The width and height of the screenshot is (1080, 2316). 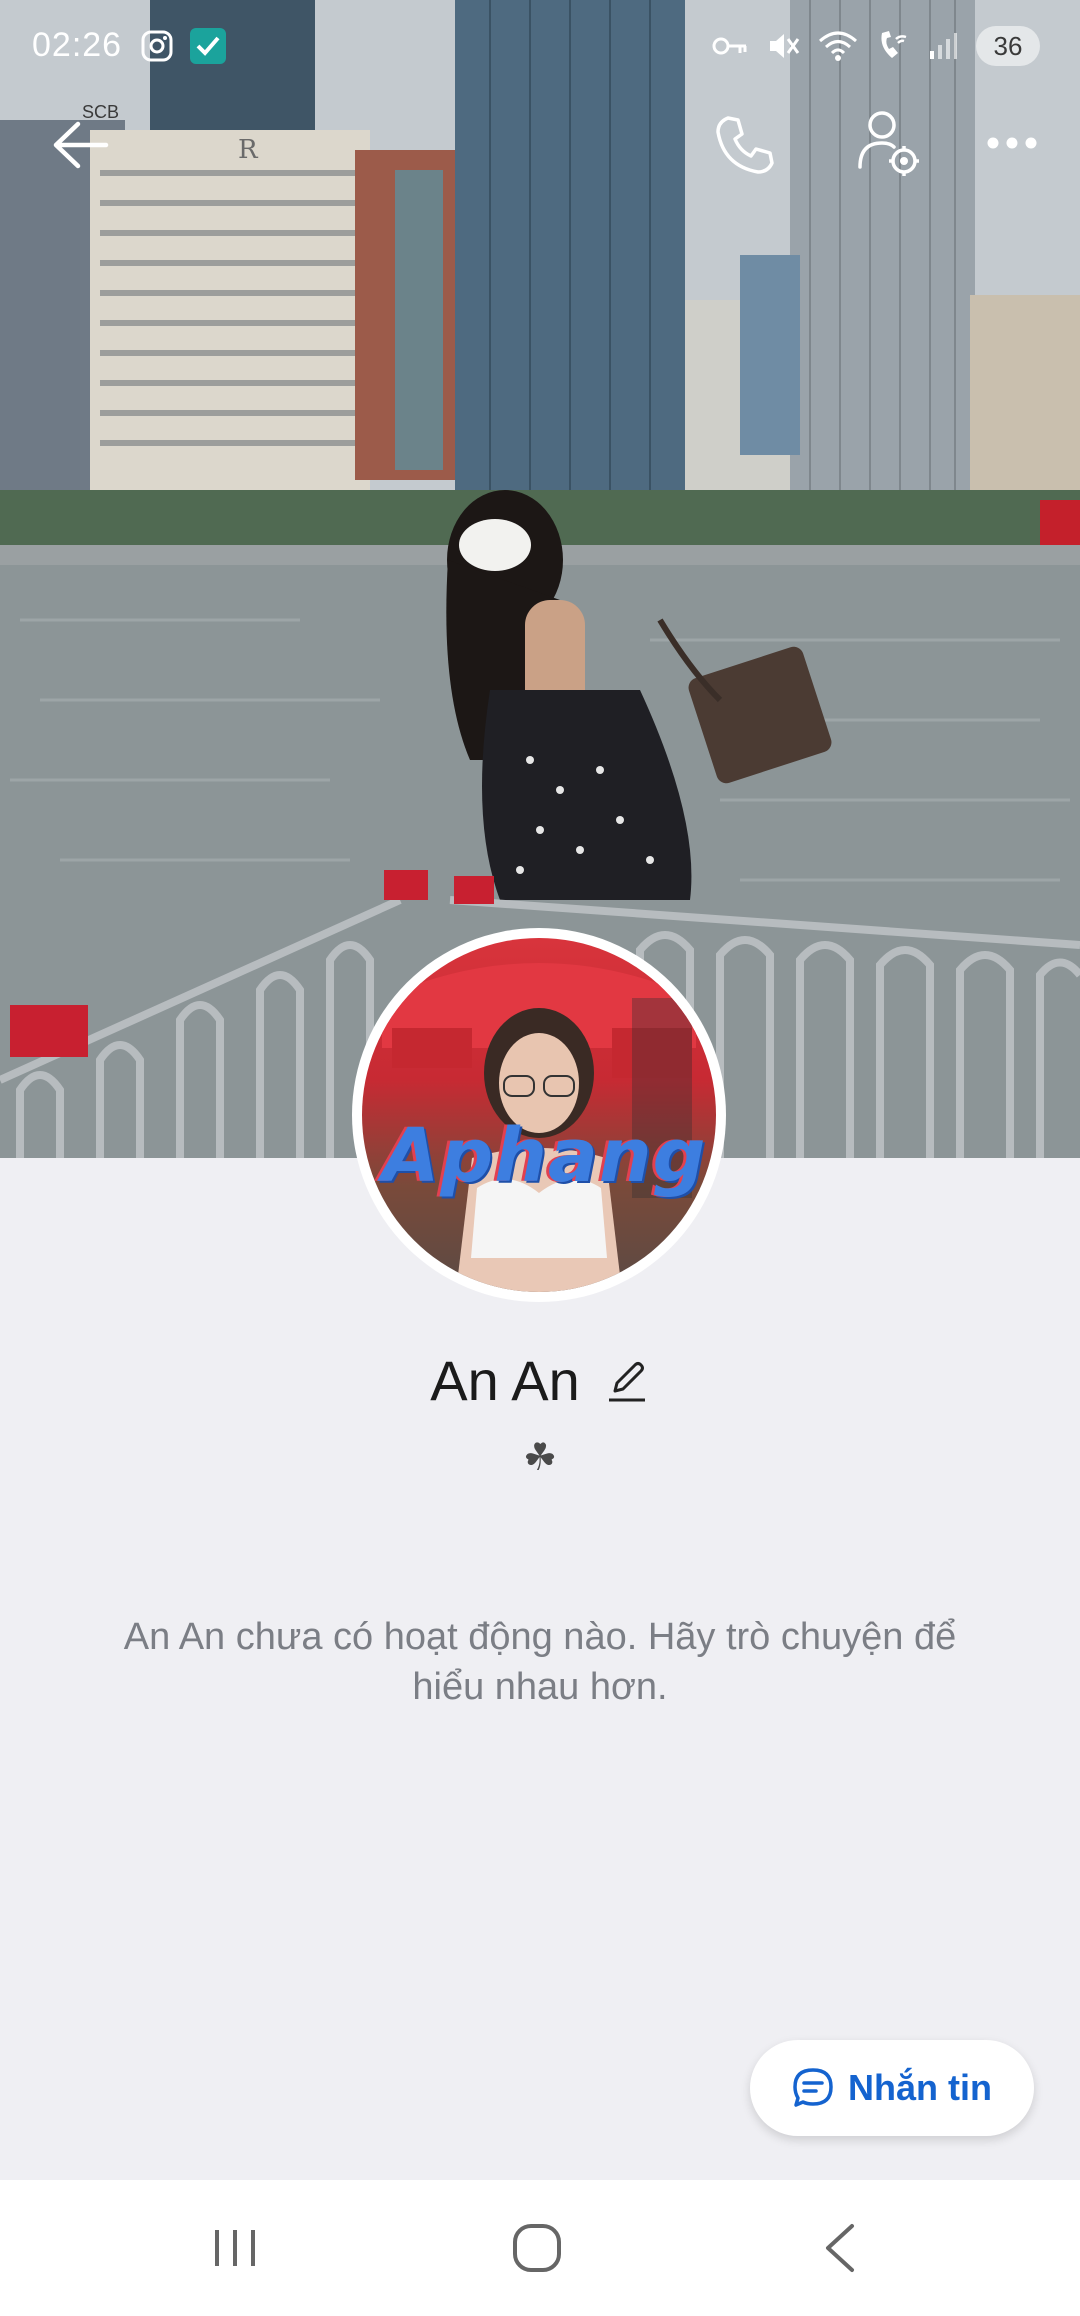 I want to click on user-settings-icon, so click(x=888, y=143).